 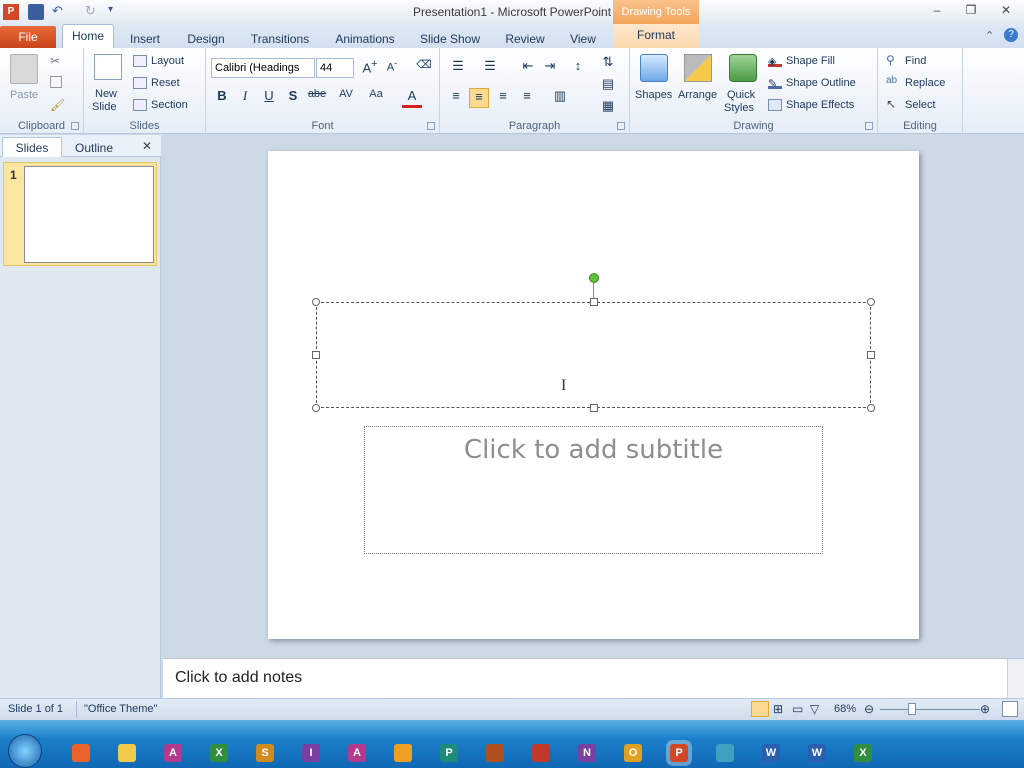 What do you see at coordinates (871, 408) in the screenshot?
I see `resize-handle-se` at bounding box center [871, 408].